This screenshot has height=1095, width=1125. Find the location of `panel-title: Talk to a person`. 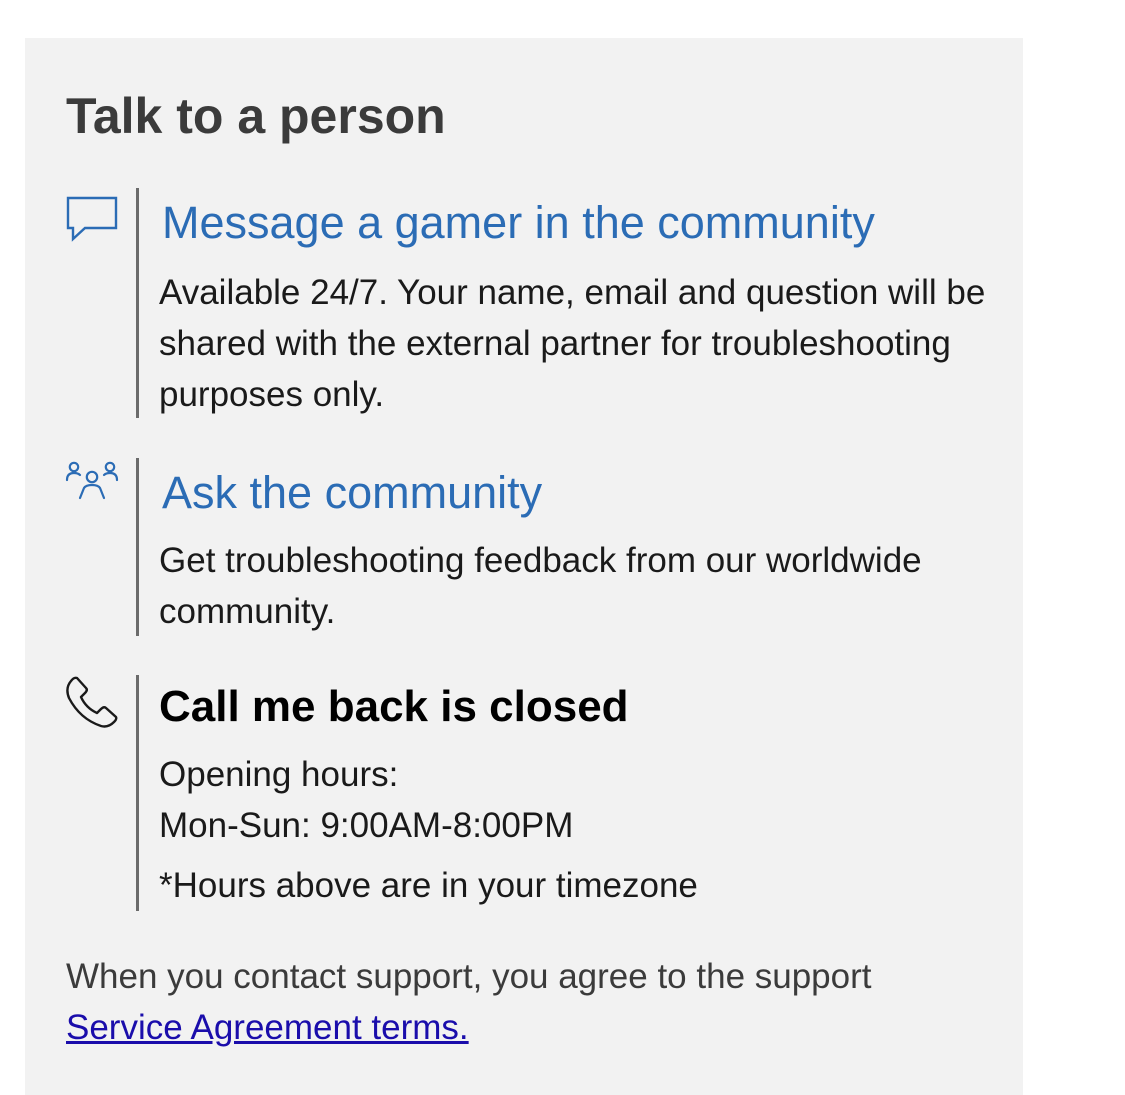

panel-title: Talk to a person is located at coordinates (256, 116).